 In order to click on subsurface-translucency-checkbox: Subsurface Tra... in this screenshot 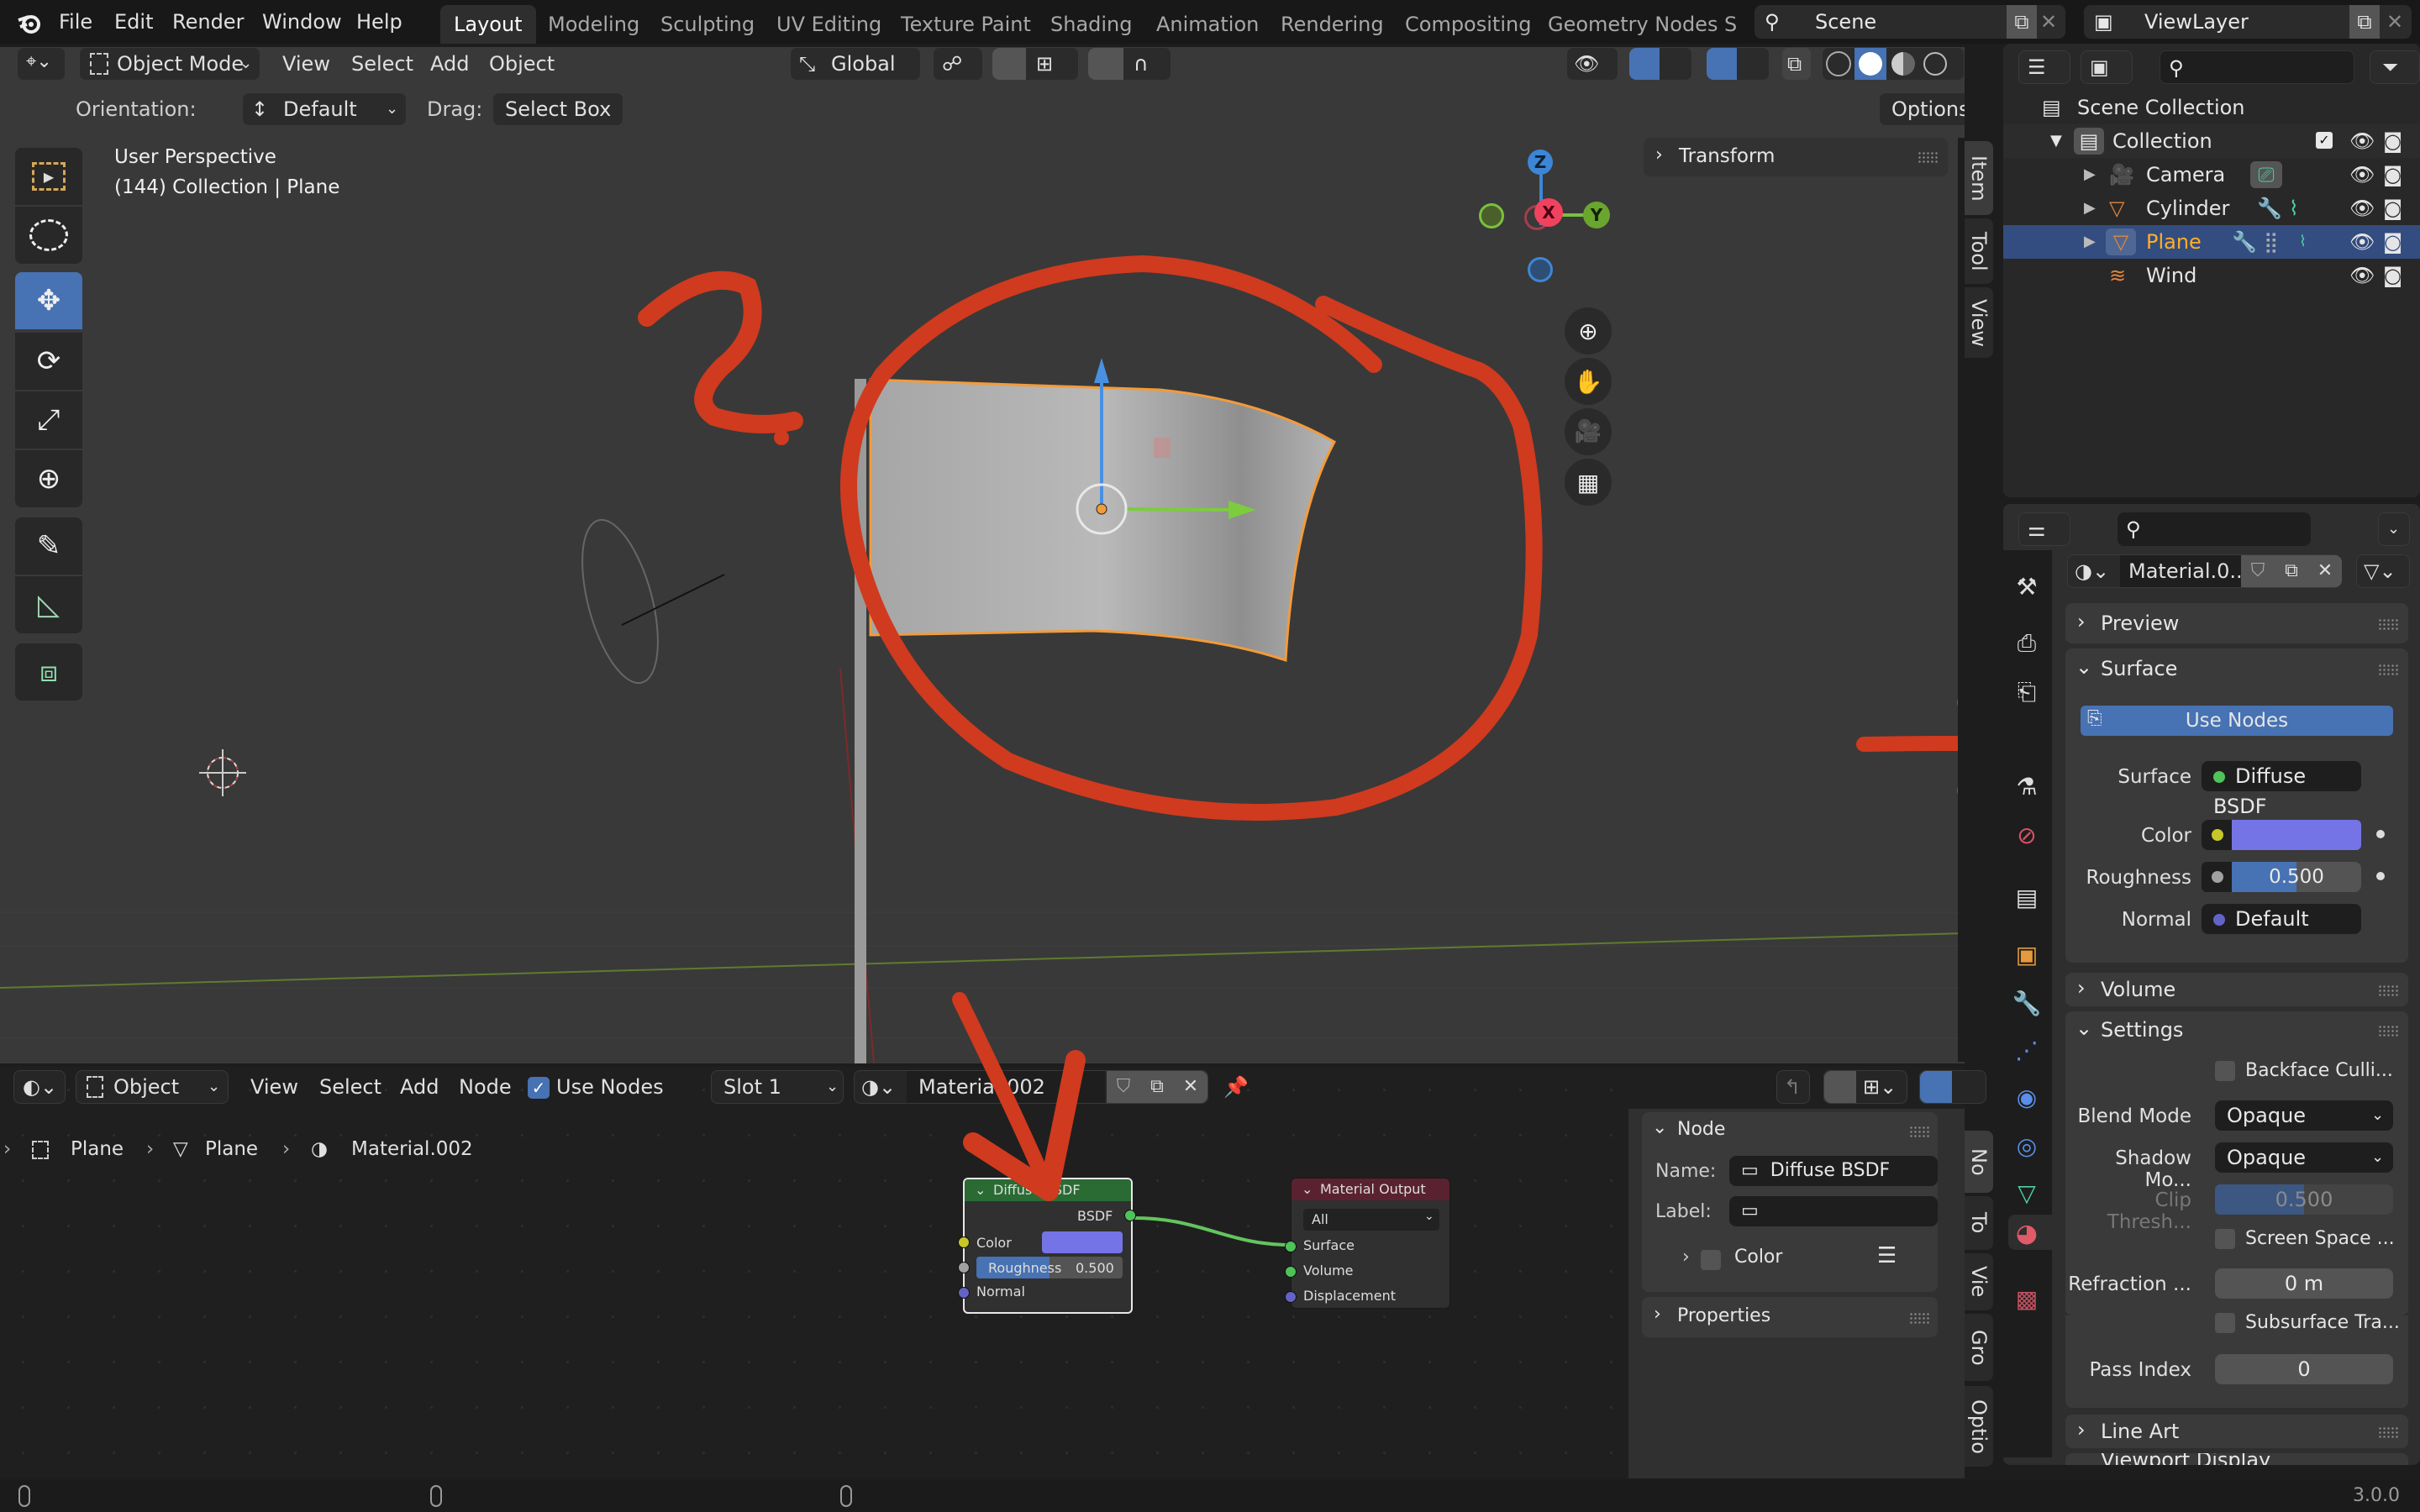, I will do `click(2307, 1322)`.